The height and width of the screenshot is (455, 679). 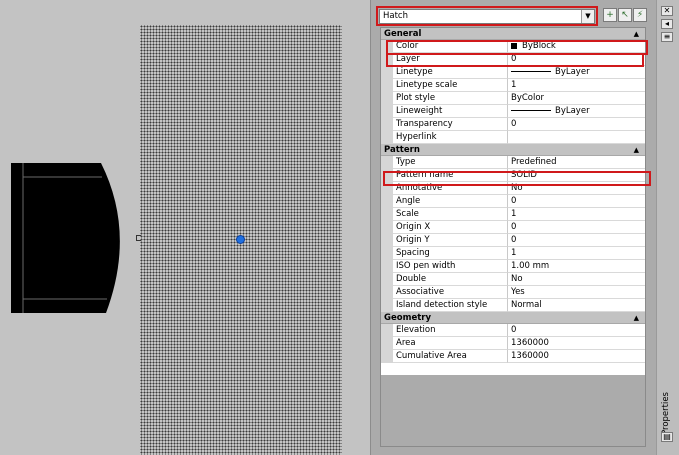 I want to click on property-row: Type Predefined, so click(x=513, y=162).